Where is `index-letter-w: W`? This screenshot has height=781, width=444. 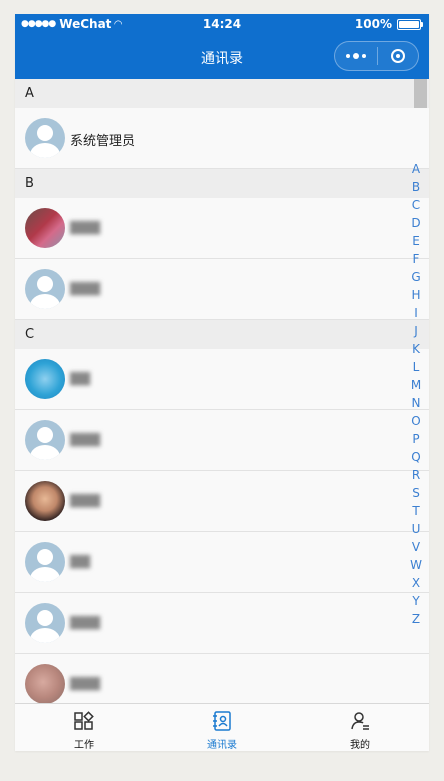 index-letter-w: W is located at coordinates (416, 565).